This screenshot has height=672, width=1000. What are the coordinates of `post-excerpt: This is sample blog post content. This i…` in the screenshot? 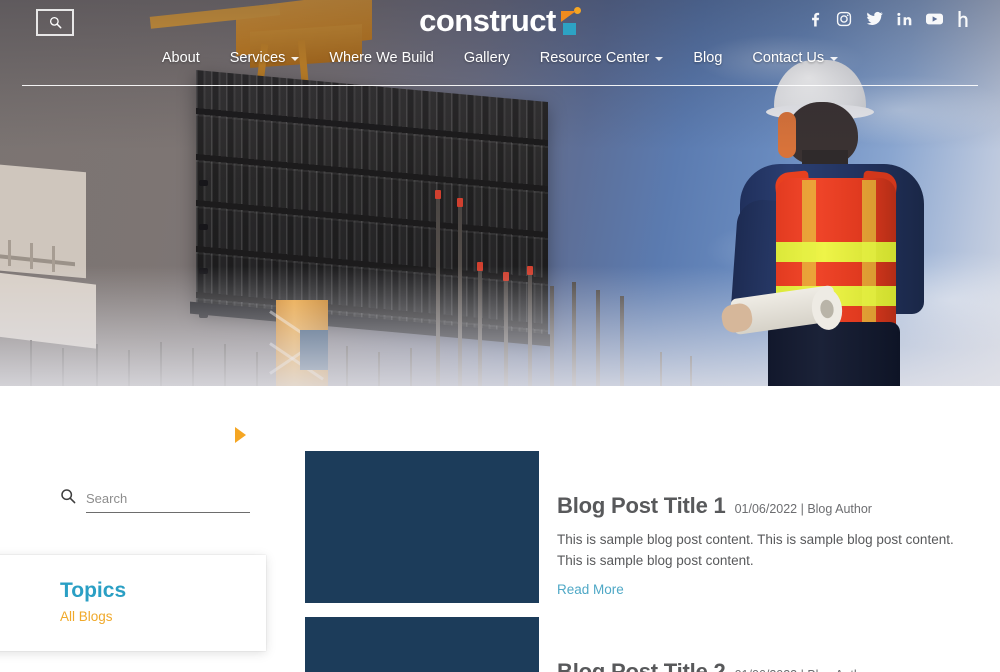 It's located at (755, 550).